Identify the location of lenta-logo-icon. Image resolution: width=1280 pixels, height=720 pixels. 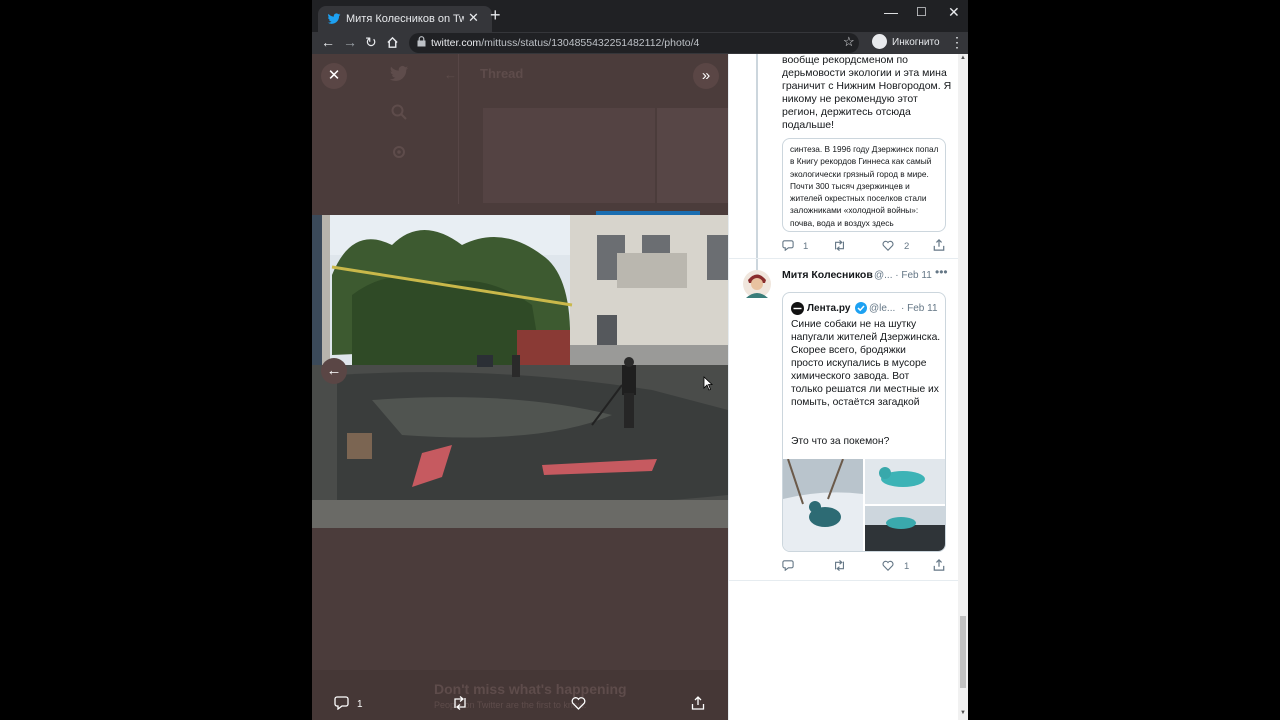
(797, 308).